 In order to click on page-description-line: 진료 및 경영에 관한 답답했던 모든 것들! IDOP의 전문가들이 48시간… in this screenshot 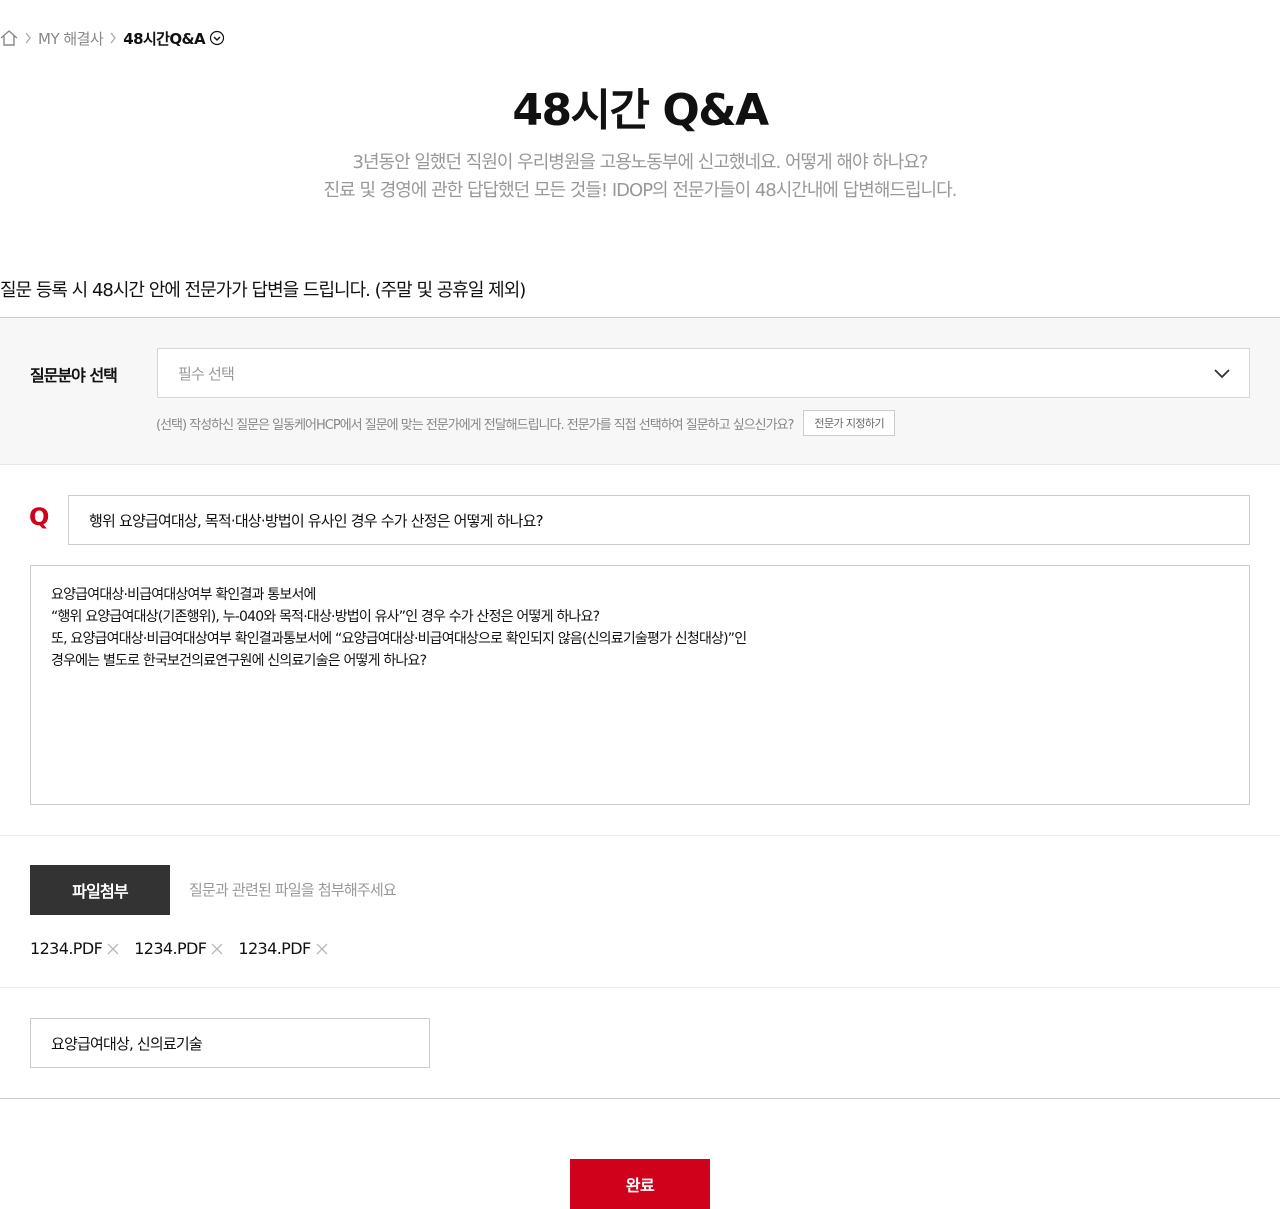, I will do `click(640, 190)`.